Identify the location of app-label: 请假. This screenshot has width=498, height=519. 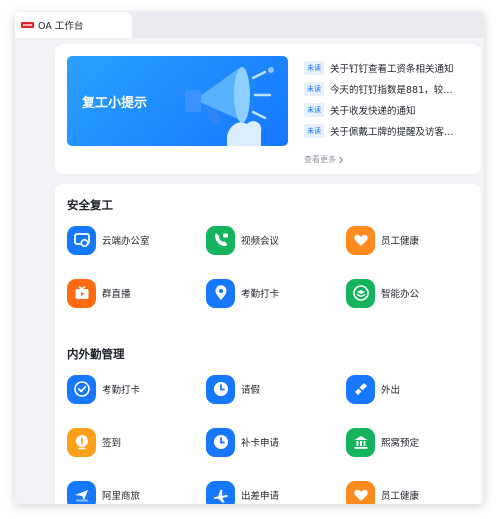
(251, 390).